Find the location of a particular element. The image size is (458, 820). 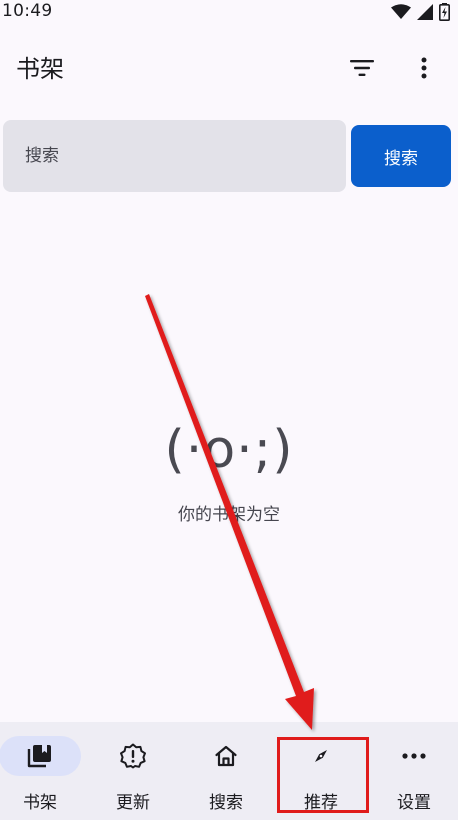

more-vert-icon is located at coordinates (424, 68).